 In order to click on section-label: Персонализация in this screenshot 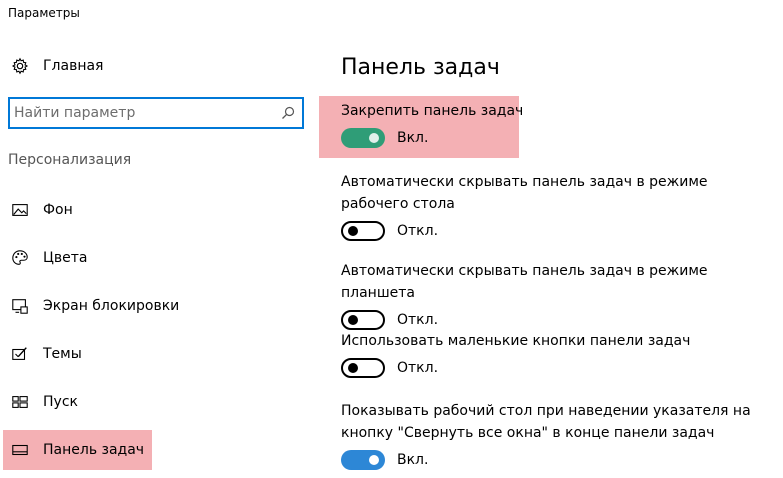, I will do `click(70, 160)`.